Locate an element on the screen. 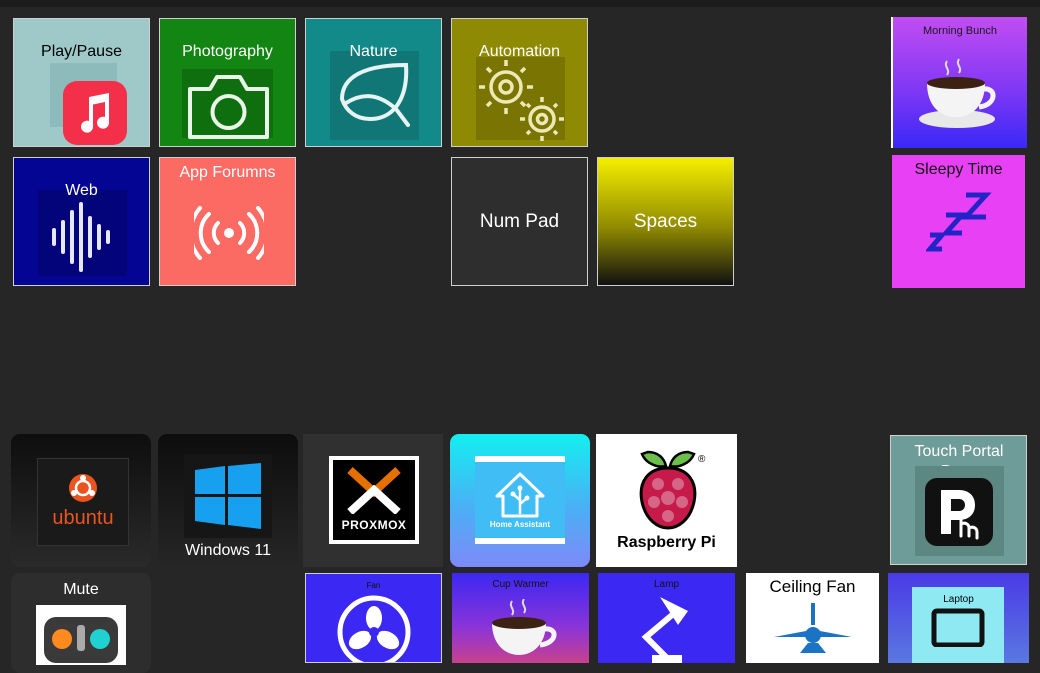  automation-label: Automation is located at coordinates (519, 51).